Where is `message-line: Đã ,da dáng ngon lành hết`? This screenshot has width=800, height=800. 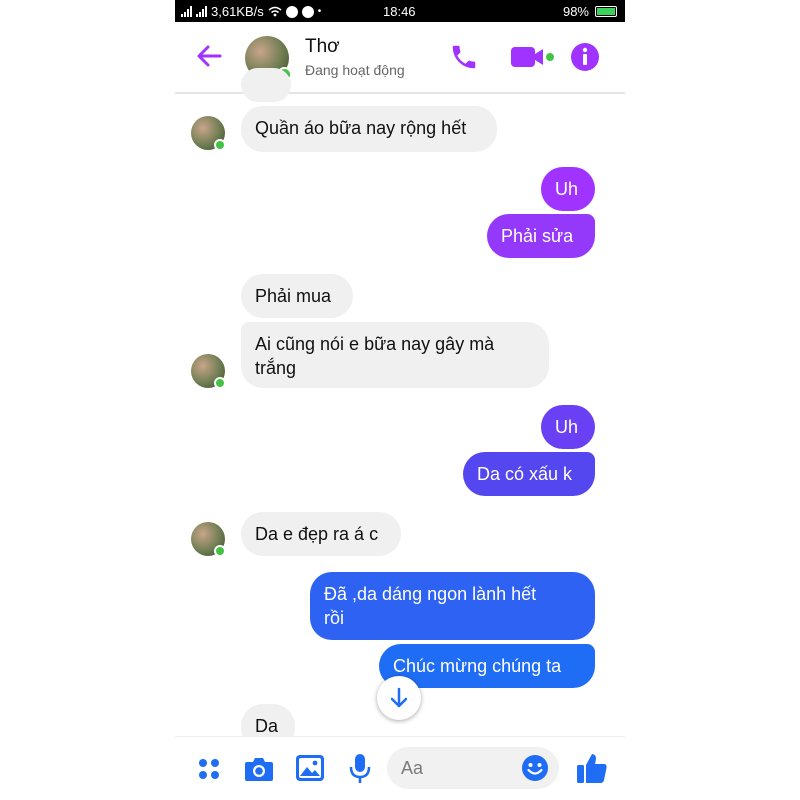 message-line: Đã ,da dáng ngon lành hết is located at coordinates (430, 594).